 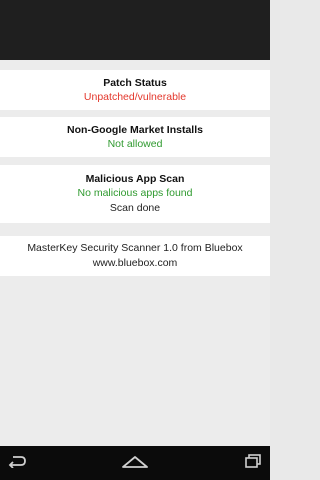 I want to click on back-icon, so click(x=17, y=463).